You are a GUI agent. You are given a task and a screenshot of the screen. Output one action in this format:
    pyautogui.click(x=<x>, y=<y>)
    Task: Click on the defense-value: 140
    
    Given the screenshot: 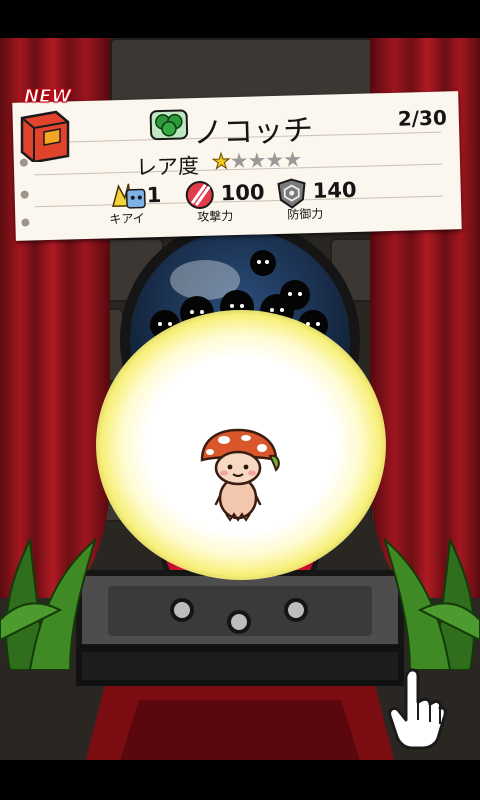 What is the action you would take?
    pyautogui.click(x=334, y=190)
    